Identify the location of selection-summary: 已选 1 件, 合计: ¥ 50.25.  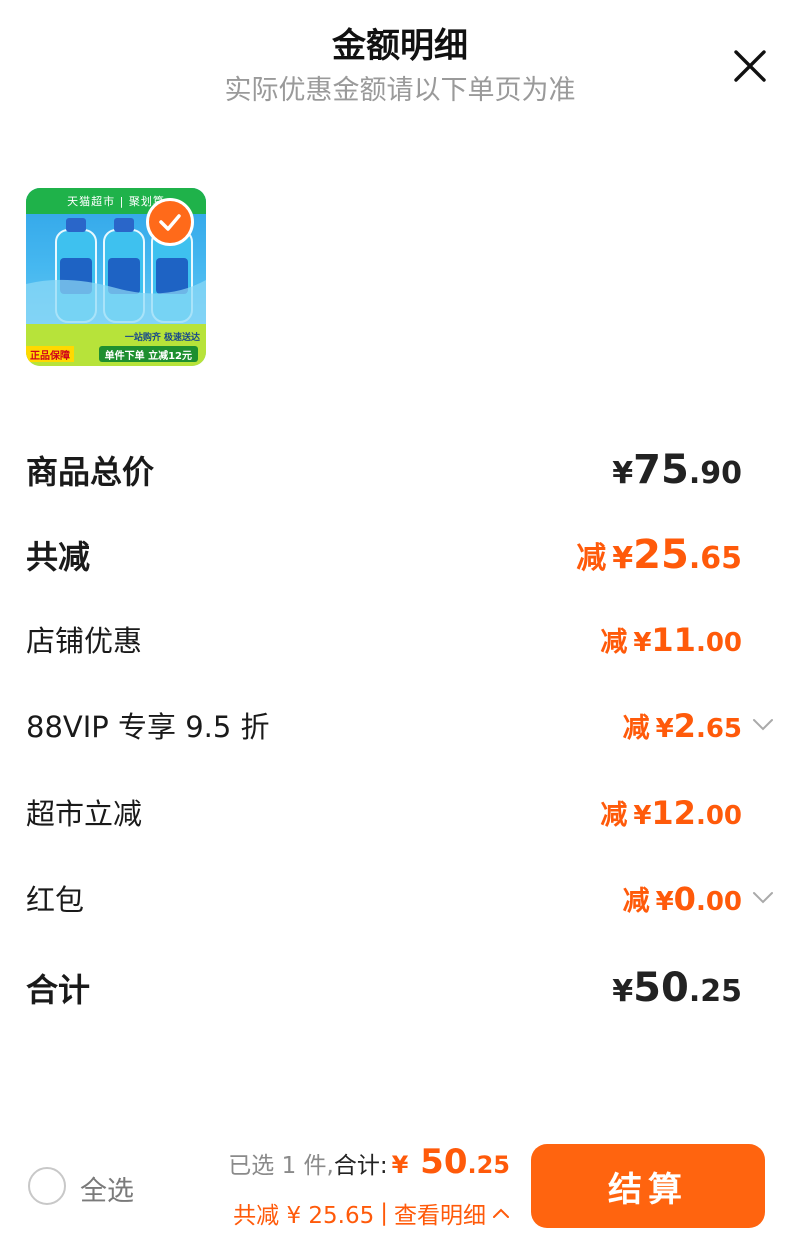
(369, 1162).